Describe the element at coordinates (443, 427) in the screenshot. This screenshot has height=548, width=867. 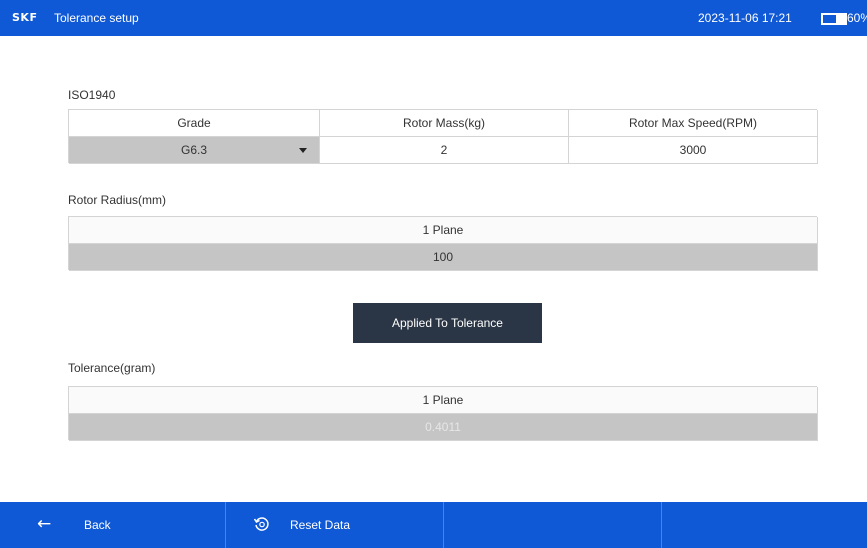
I see `tolerance-value: 0.4011` at that location.